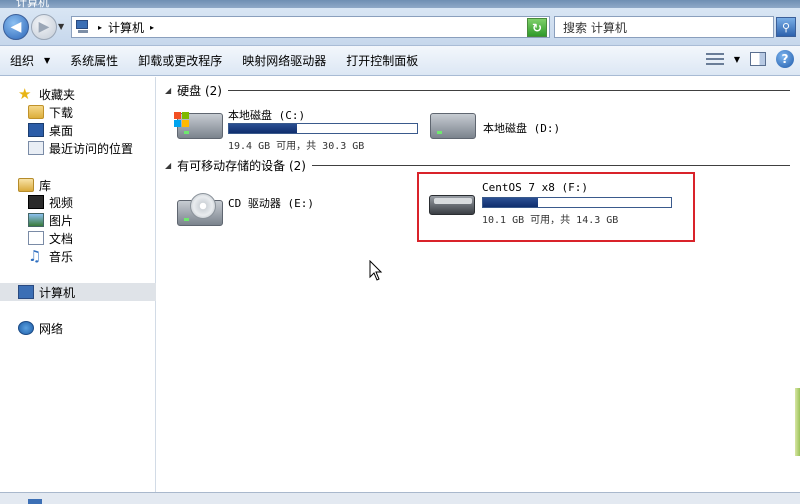 The height and width of the screenshot is (504, 800). I want to click on drive-f-usage-bar, so click(577, 202).